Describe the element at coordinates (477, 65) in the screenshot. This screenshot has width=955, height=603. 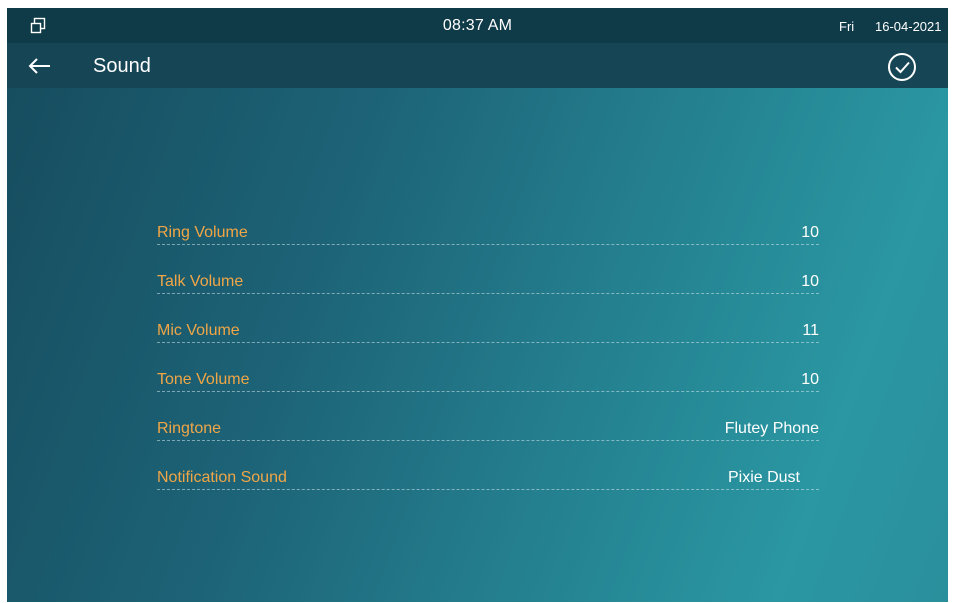
I see `title-bar: Sound` at that location.